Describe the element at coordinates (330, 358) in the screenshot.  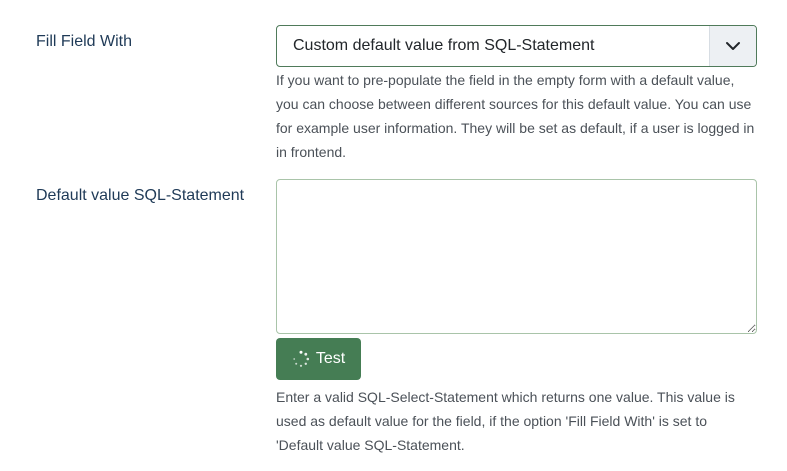
I see `test-button-label: Test` at that location.